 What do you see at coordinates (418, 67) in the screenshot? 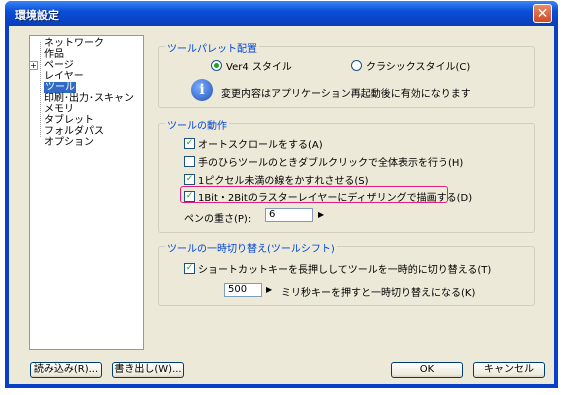
I see `radio-label: クラシックスタイル(C)` at bounding box center [418, 67].